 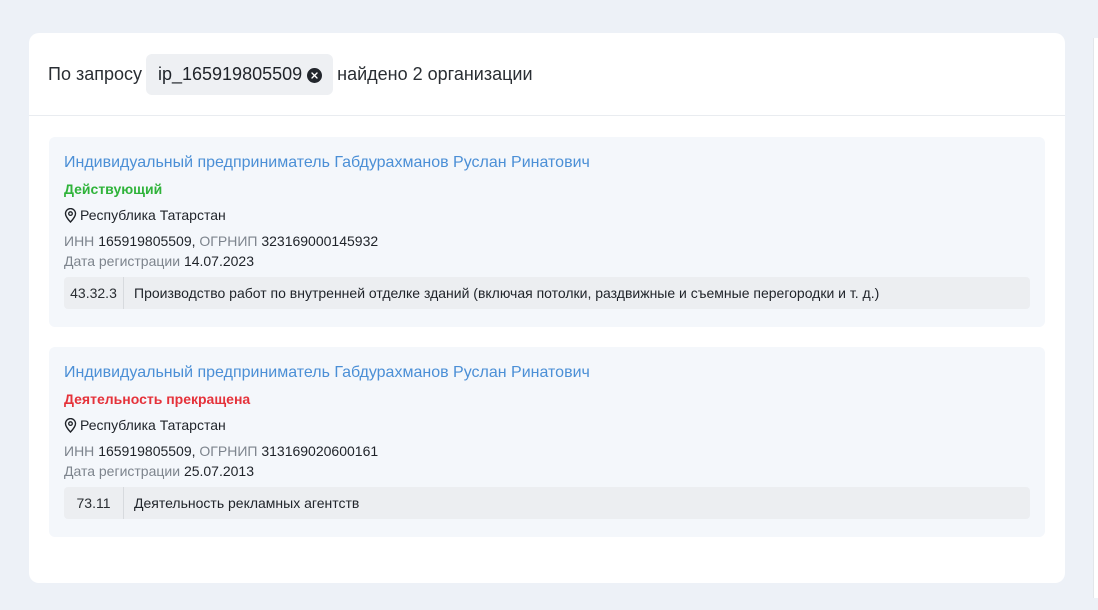 I want to click on okved-code: 43.32.3, so click(x=94, y=293).